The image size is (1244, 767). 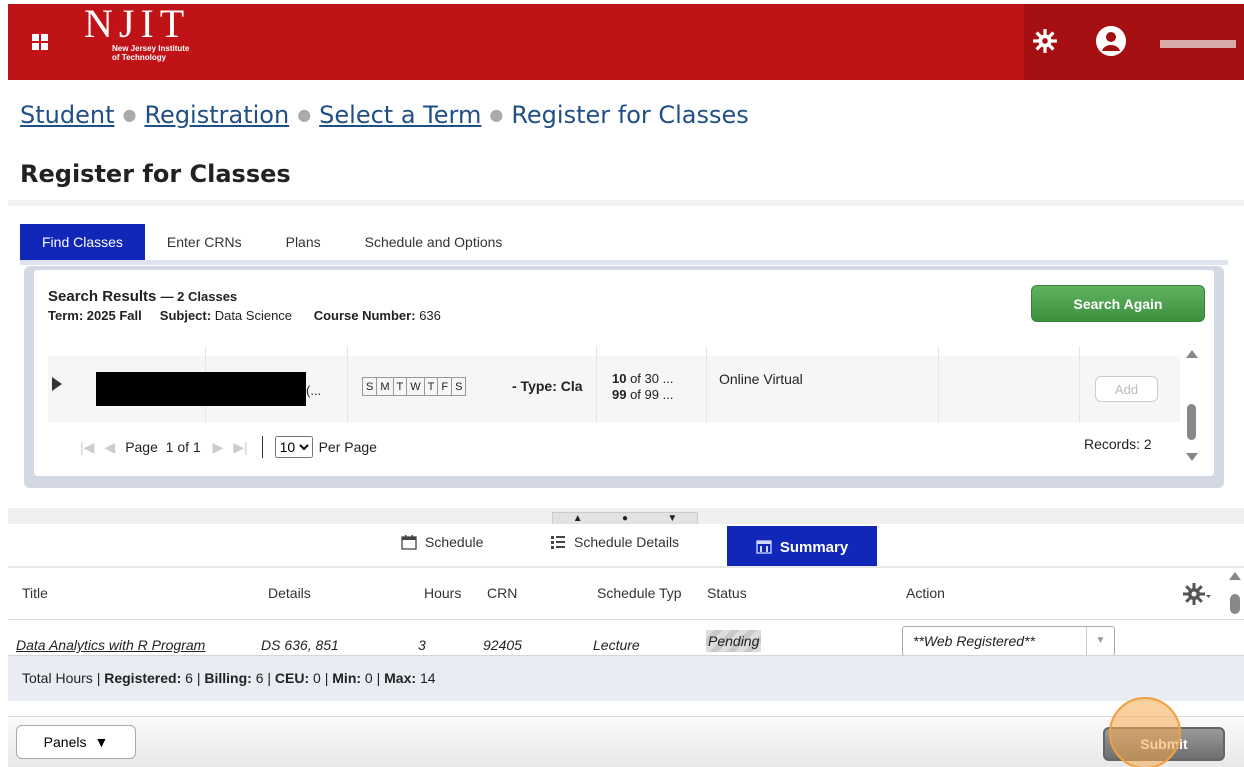 What do you see at coordinates (502, 645) in the screenshot?
I see `summary-crn: 92405` at bounding box center [502, 645].